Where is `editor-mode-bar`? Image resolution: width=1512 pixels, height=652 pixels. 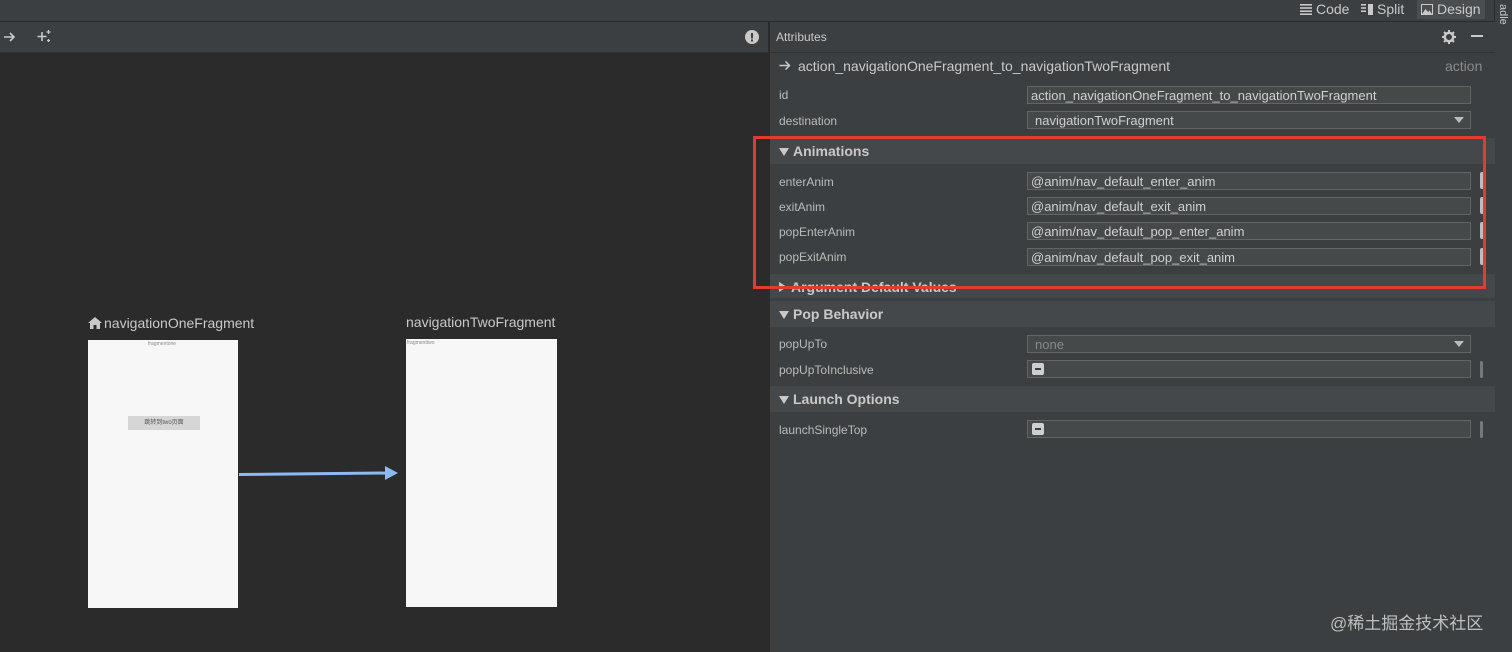
editor-mode-bar is located at coordinates (756, 11).